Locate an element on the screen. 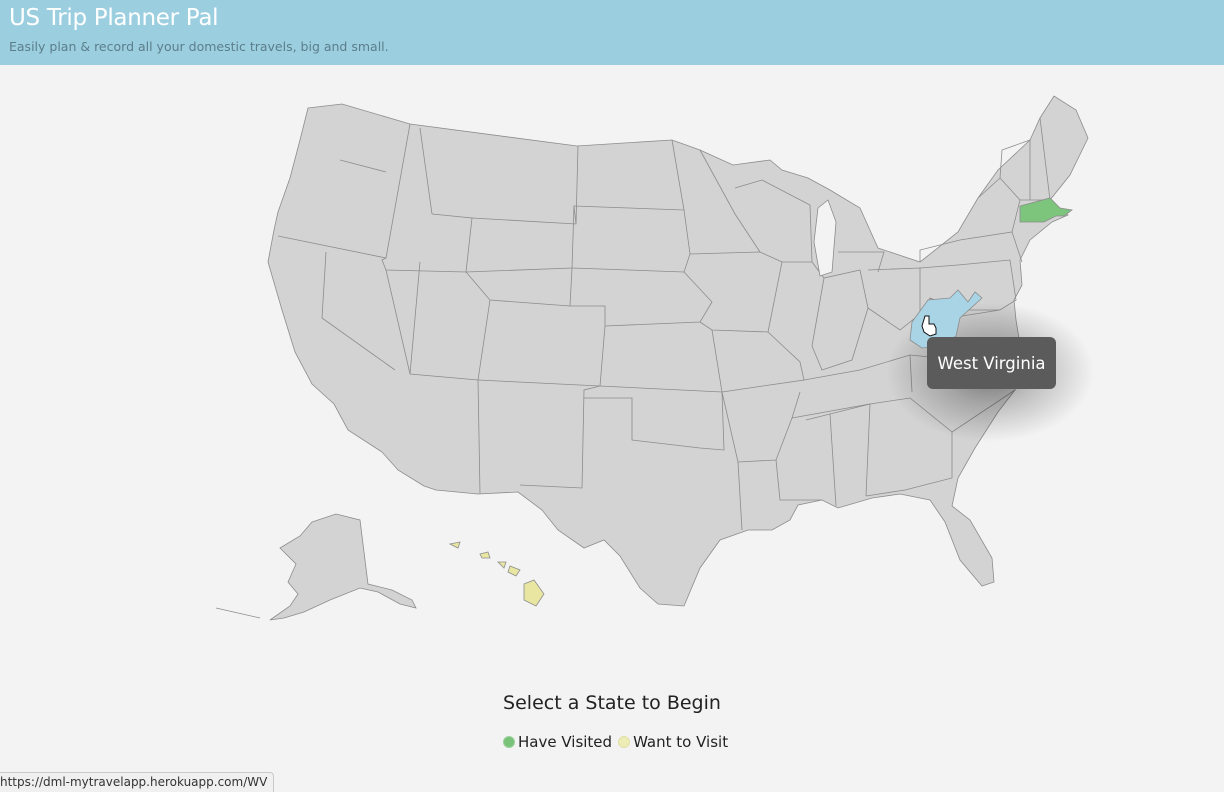  state-alaska is located at coordinates (343, 567).